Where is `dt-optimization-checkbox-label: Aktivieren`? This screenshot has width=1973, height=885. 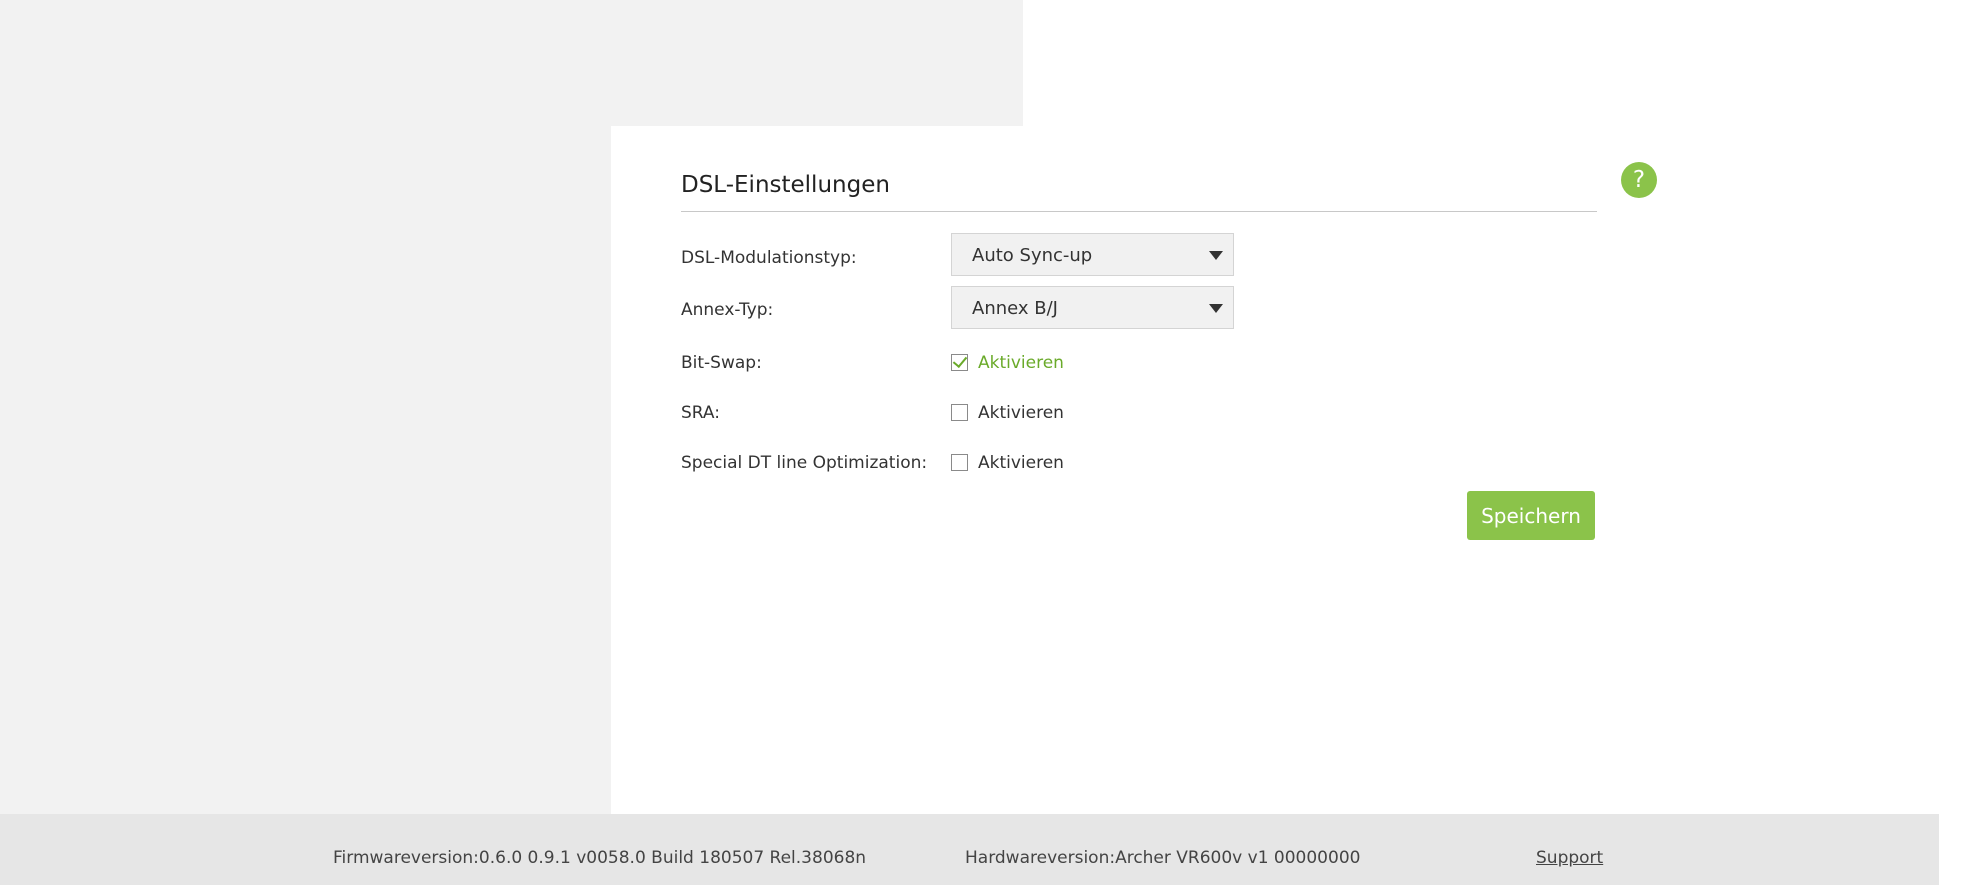 dt-optimization-checkbox-label: Aktivieren is located at coordinates (1021, 463).